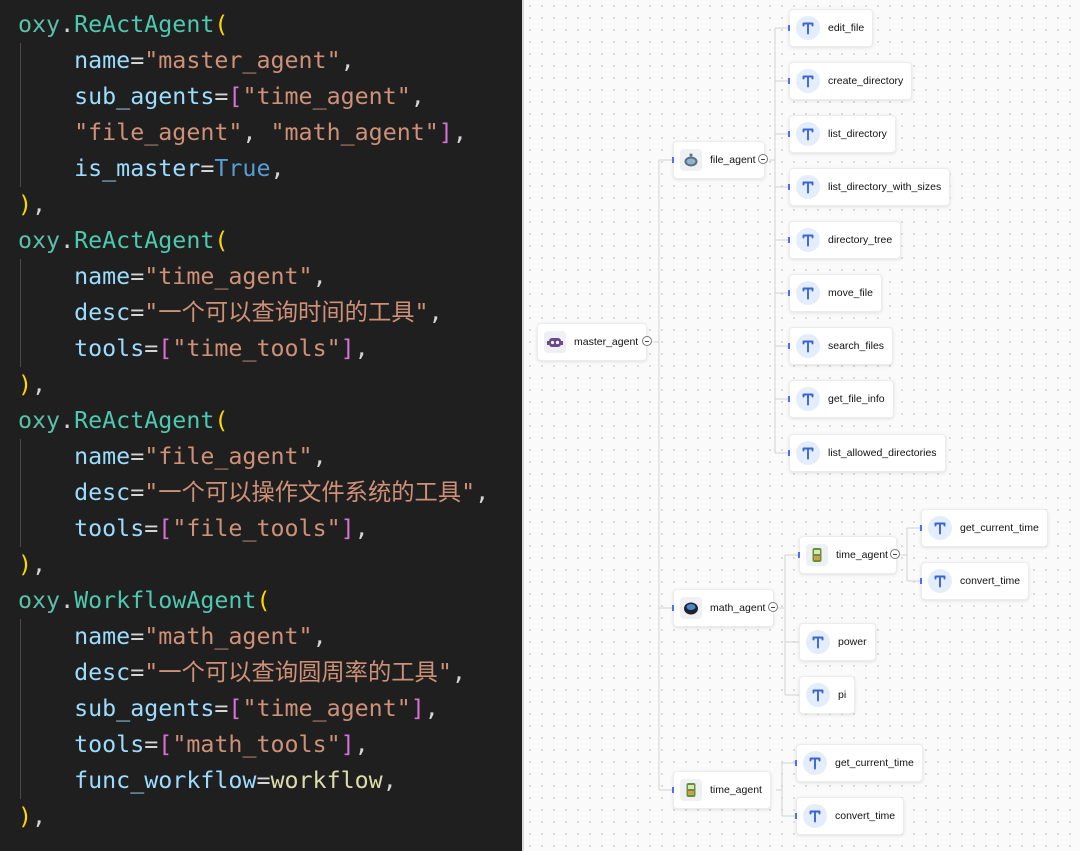 This screenshot has width=1080, height=851. What do you see at coordinates (109, 528) in the screenshot?
I see `code-token: tools` at bounding box center [109, 528].